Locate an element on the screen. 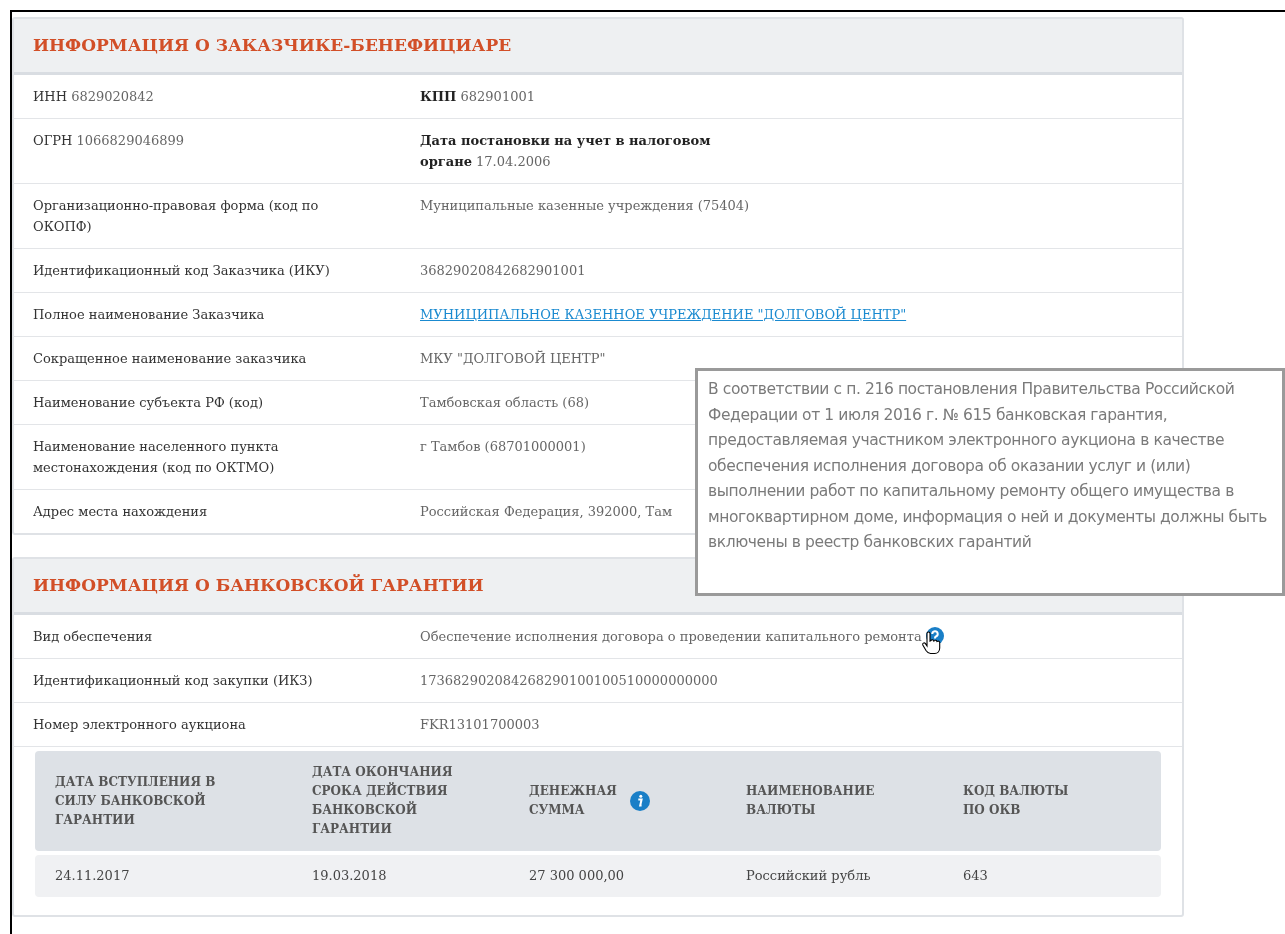 The image size is (1285, 934). field-label: Номер электронного аукциона is located at coordinates (140, 725).